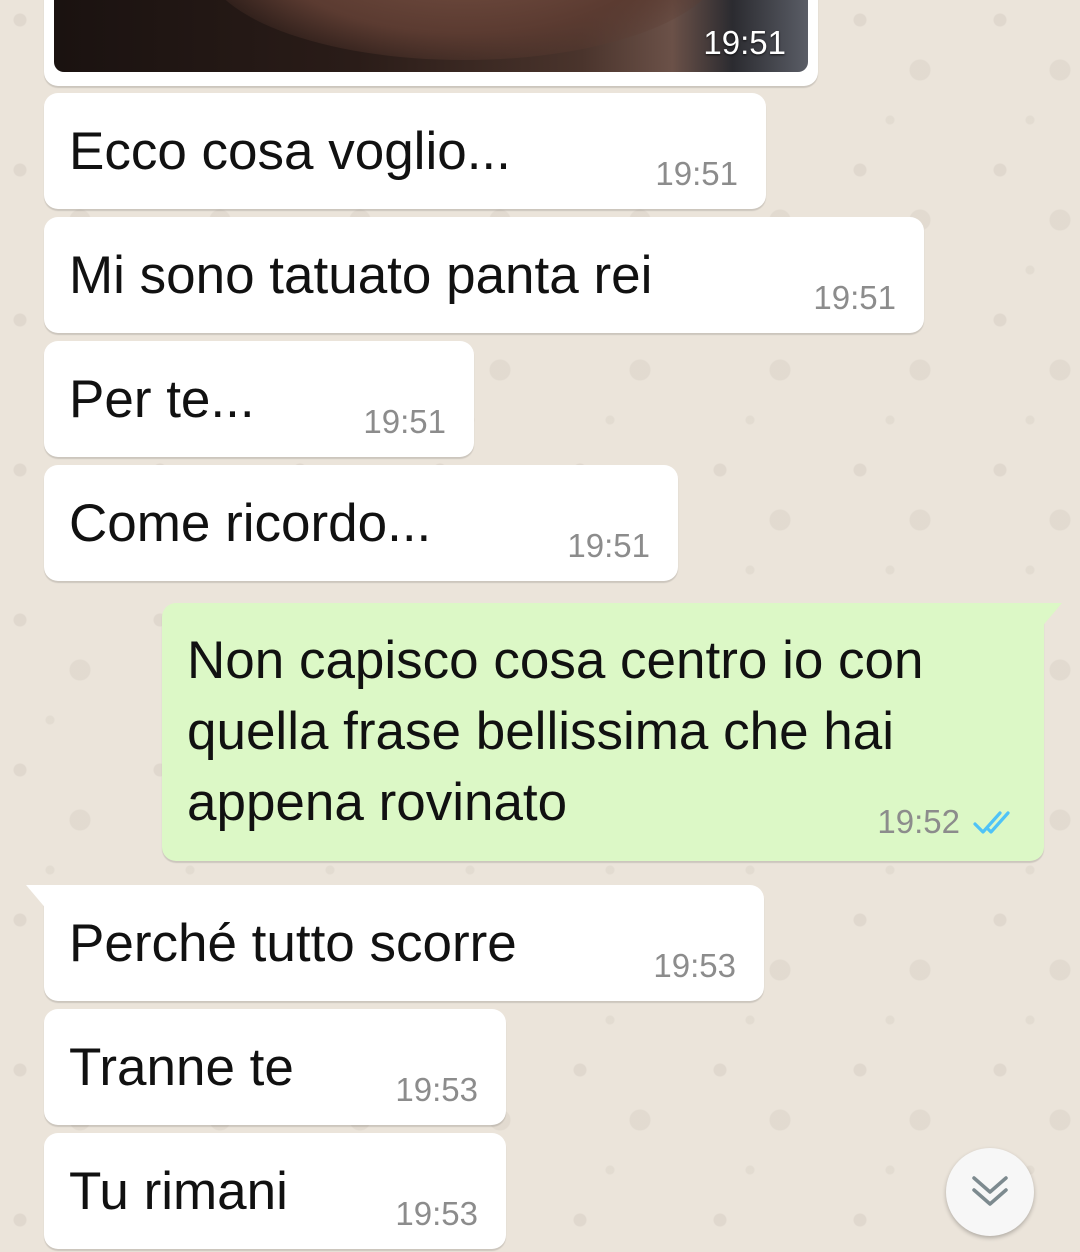 The height and width of the screenshot is (1252, 1080). I want to click on incoming-message: Tu rimani 19:53, so click(275, 1191).